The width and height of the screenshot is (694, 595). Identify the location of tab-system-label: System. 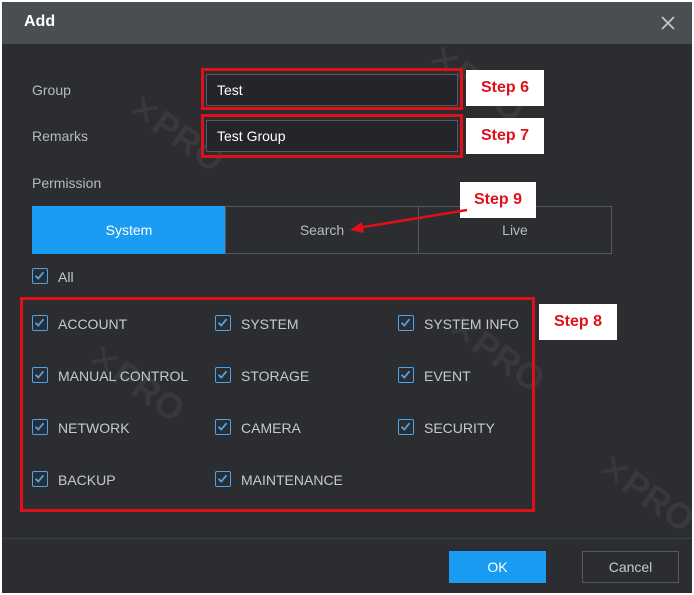
(129, 230).